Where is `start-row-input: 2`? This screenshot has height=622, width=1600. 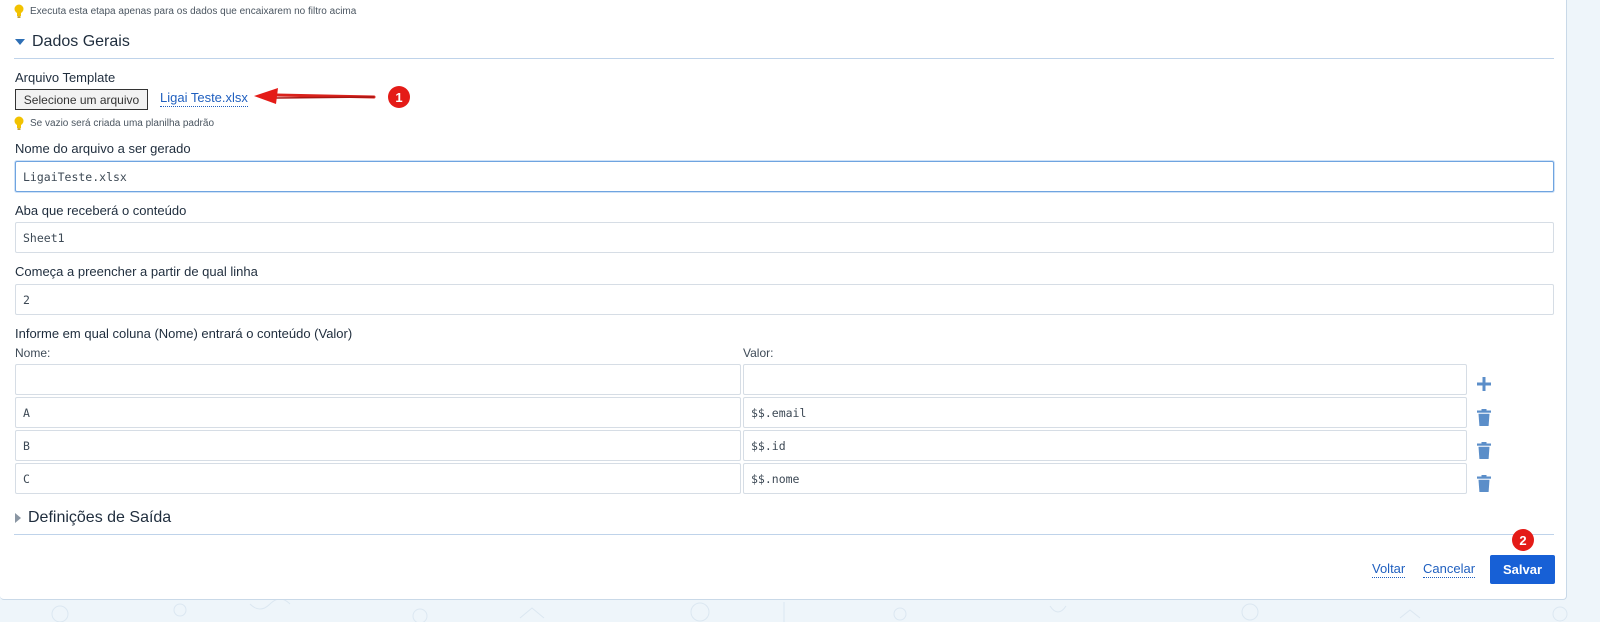
start-row-input: 2 is located at coordinates (784, 299).